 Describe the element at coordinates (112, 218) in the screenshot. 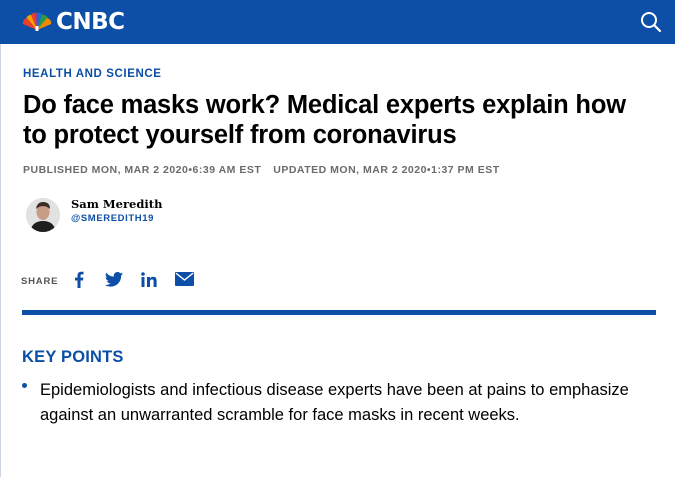

I see `author-twitter-handle: @SMEREDITH19` at that location.